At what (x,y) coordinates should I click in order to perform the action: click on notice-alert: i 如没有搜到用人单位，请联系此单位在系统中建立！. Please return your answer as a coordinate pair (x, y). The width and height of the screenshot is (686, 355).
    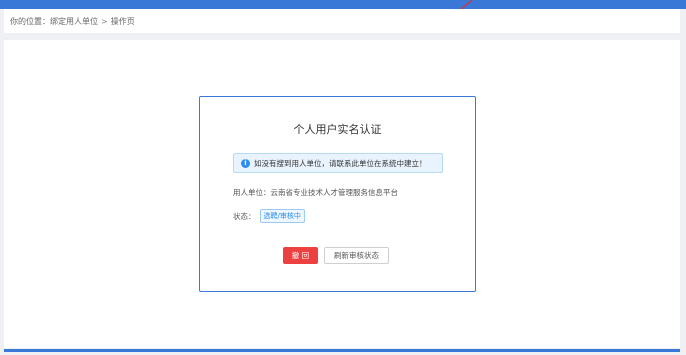
    Looking at the image, I should click on (338, 163).